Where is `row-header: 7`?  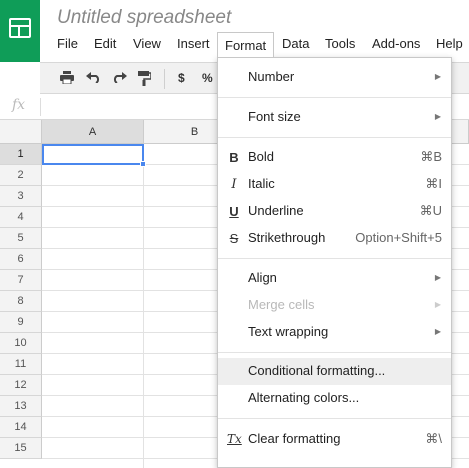
row-header: 7 is located at coordinates (21, 280).